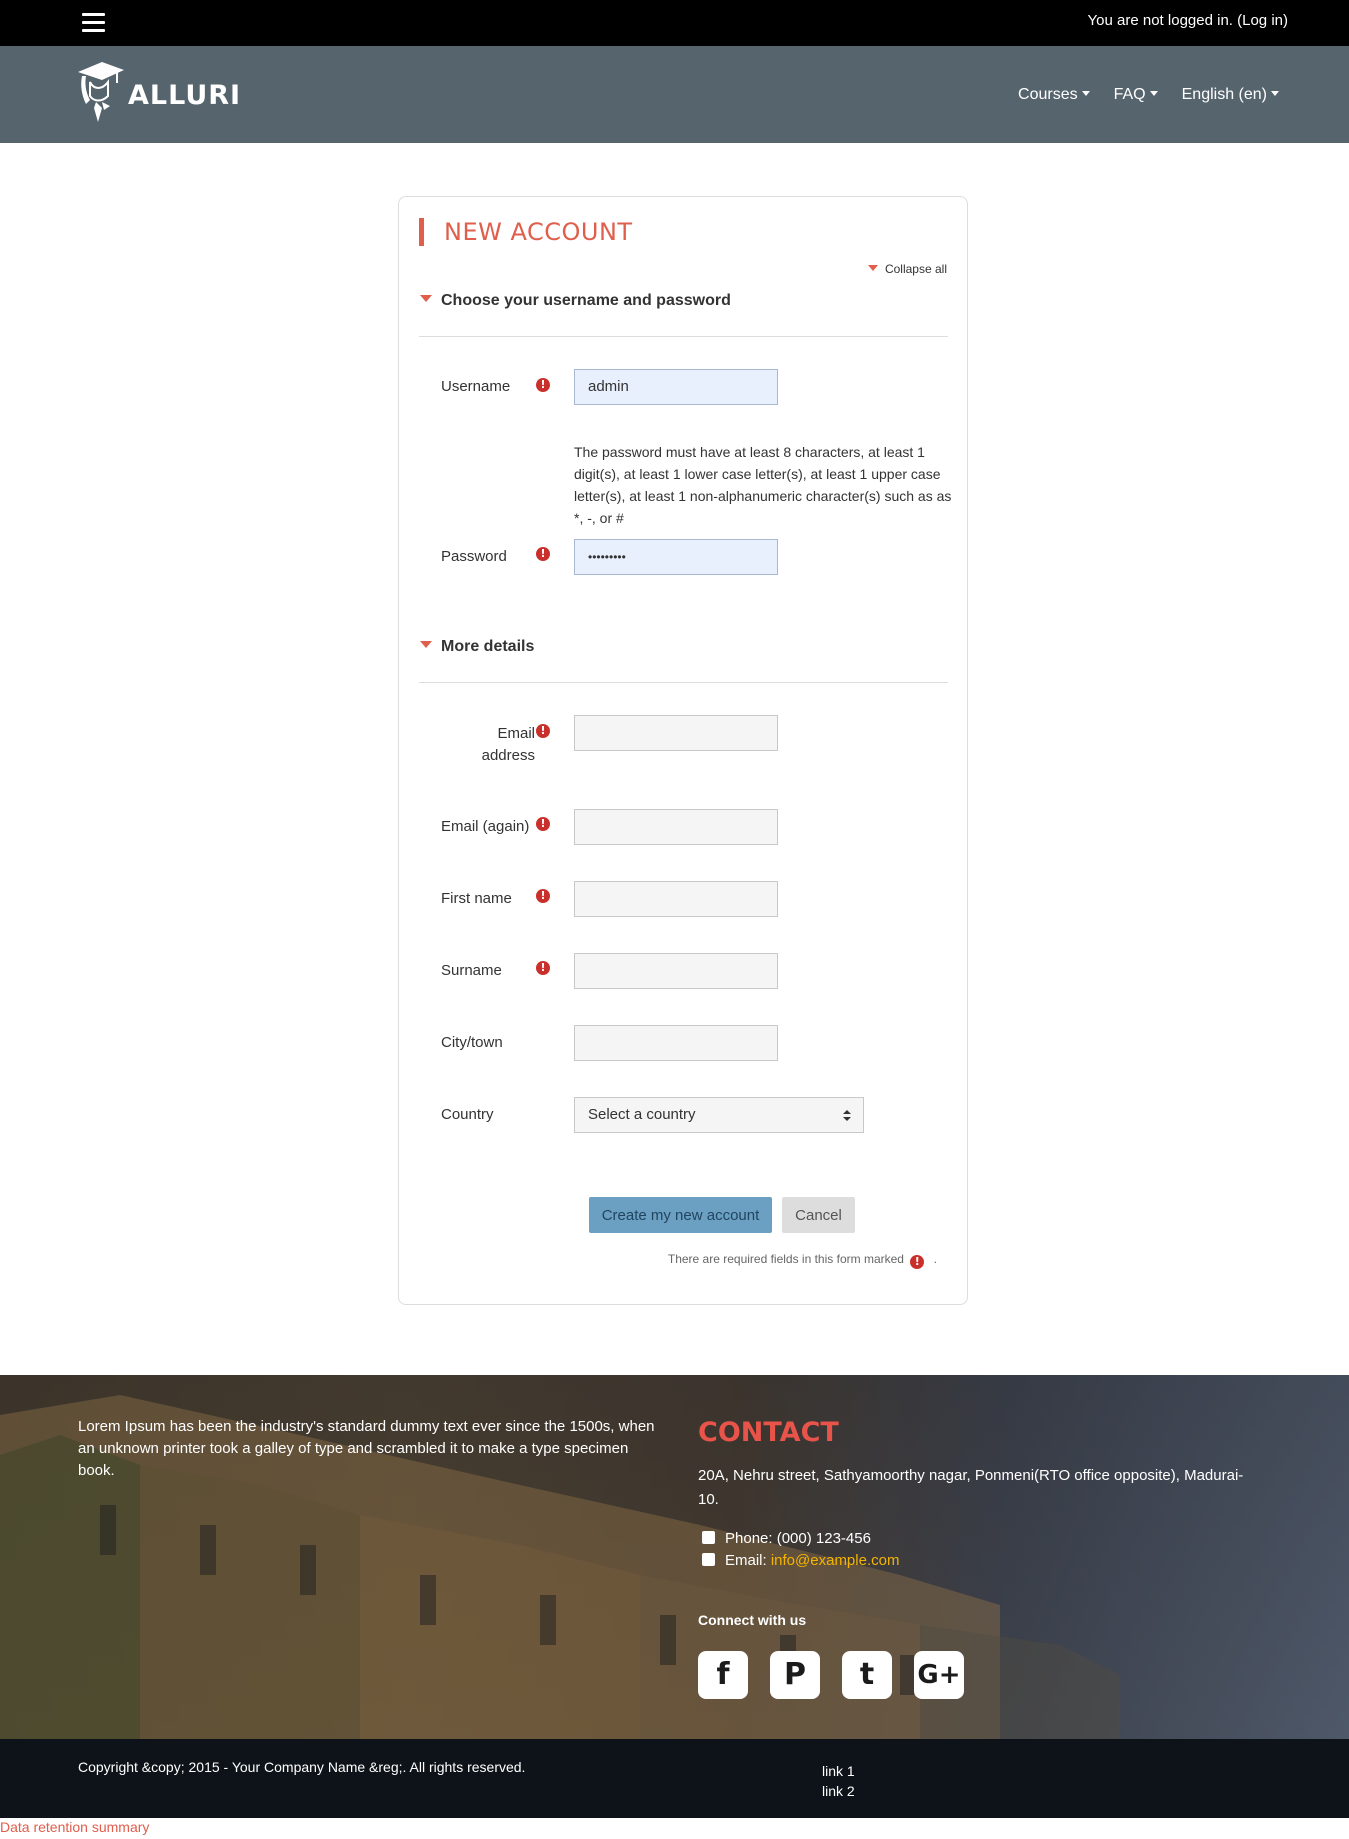  What do you see at coordinates (676, 733) in the screenshot?
I see `email-input` at bounding box center [676, 733].